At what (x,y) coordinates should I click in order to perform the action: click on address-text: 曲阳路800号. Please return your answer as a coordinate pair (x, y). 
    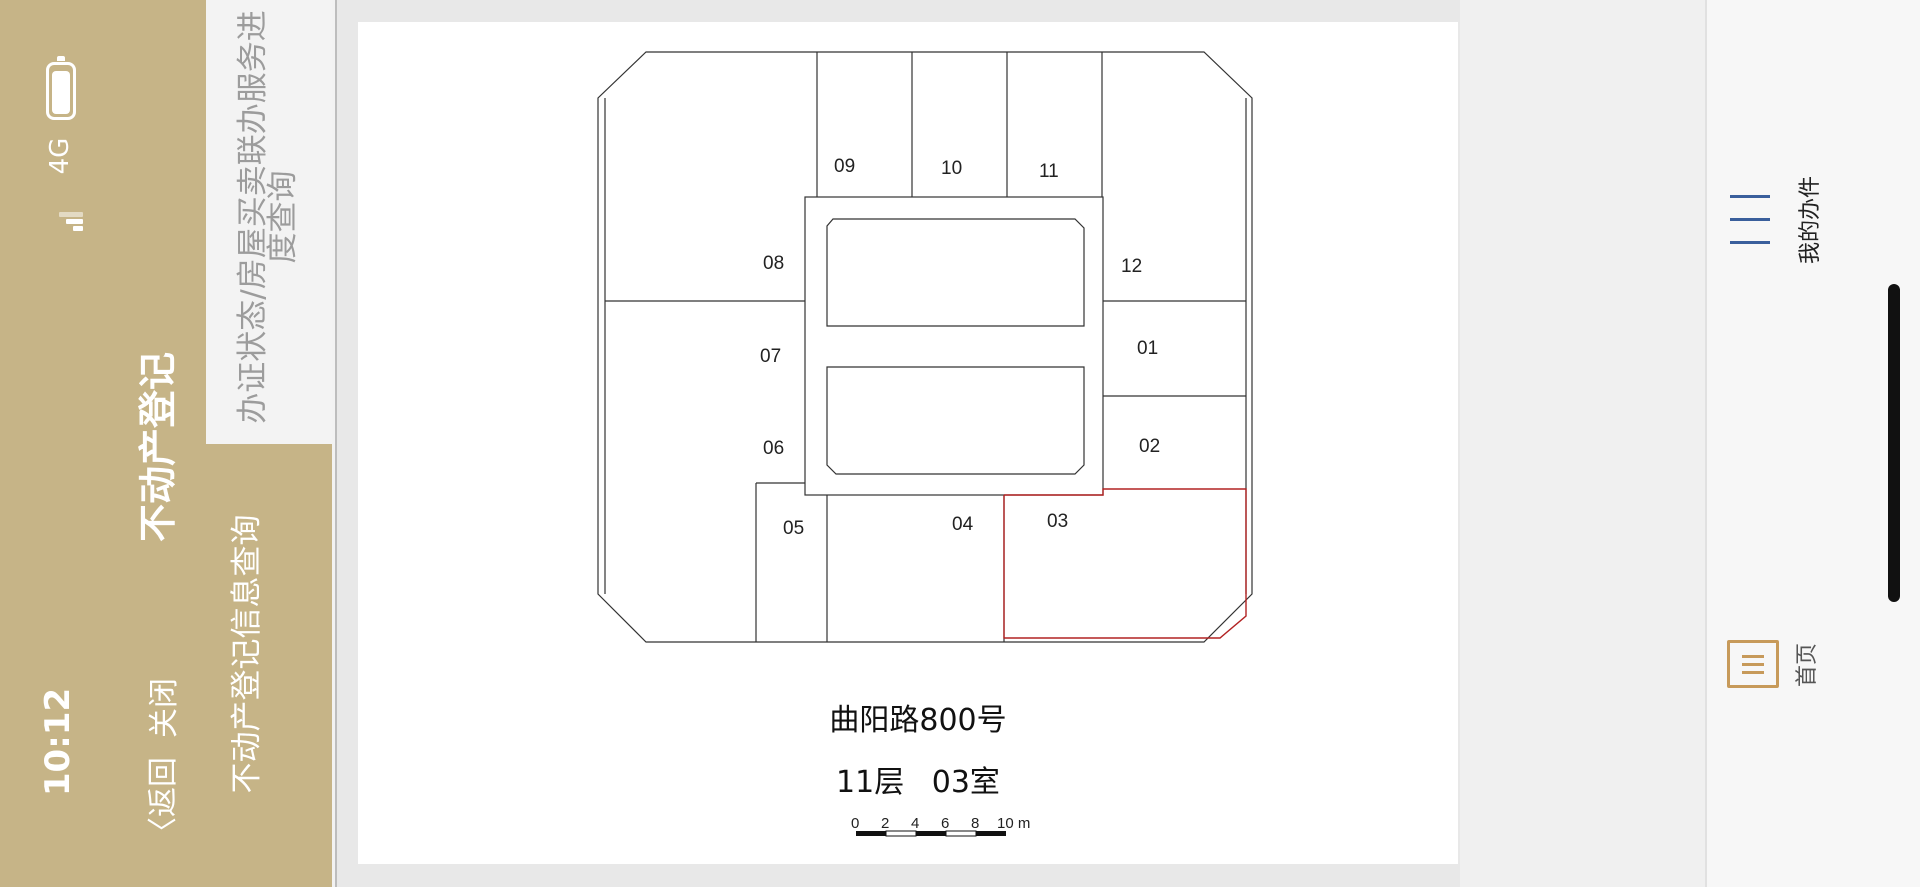
    Looking at the image, I should click on (918, 720).